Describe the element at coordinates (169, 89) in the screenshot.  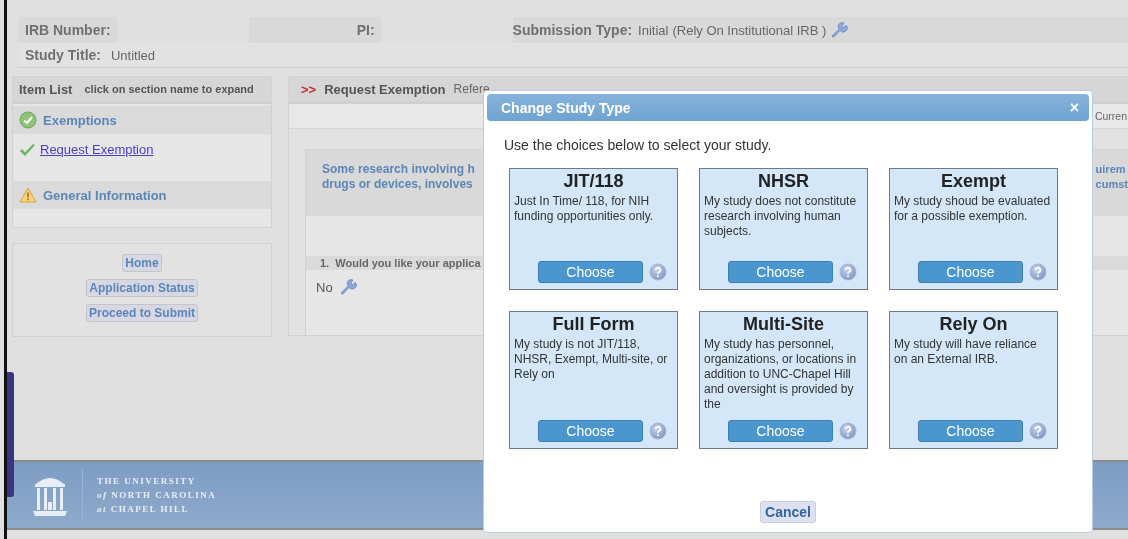
I see `hint-text: click on section name to expand` at that location.